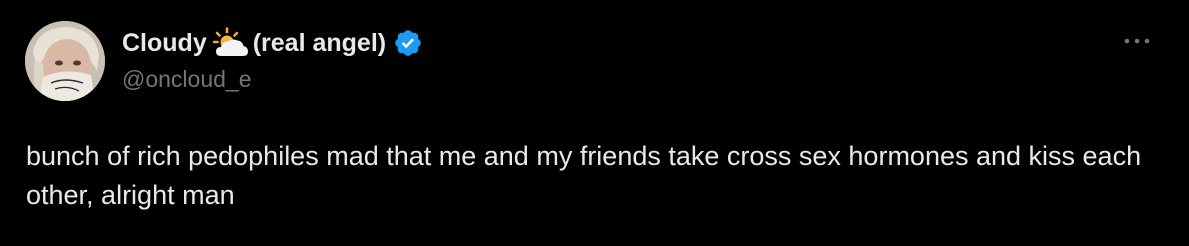  I want to click on display-name-part1: Cloudy, so click(164, 43).